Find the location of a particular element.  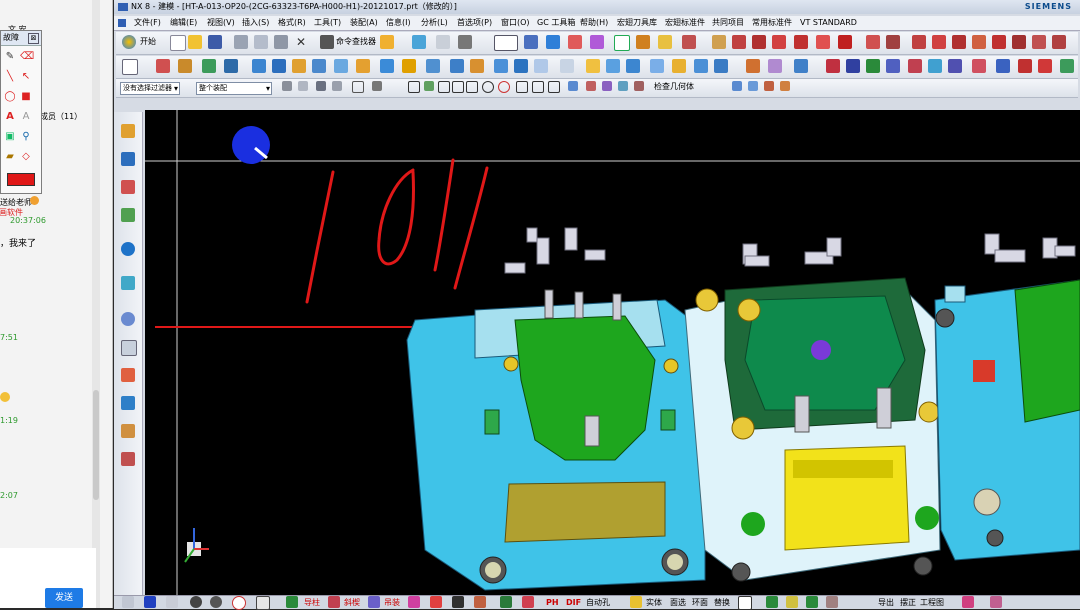

shell-icon is located at coordinates (457, 66).